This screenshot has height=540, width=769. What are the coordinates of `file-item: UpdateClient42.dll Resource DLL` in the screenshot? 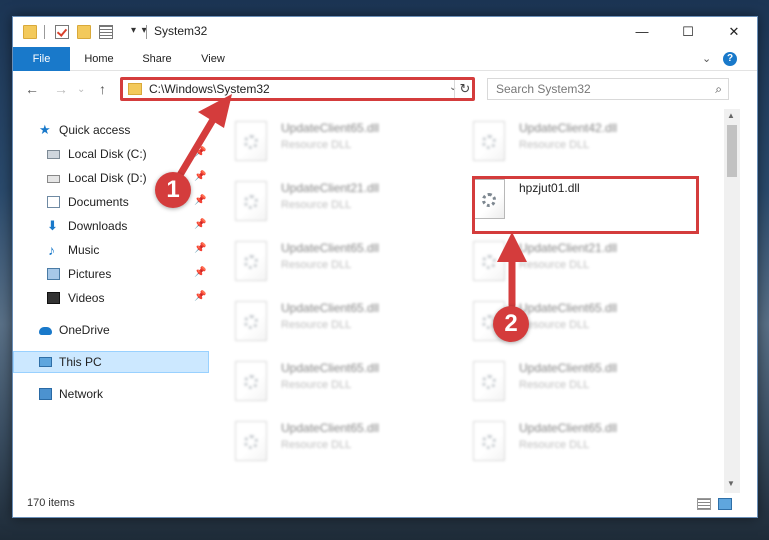 It's located at (564, 141).